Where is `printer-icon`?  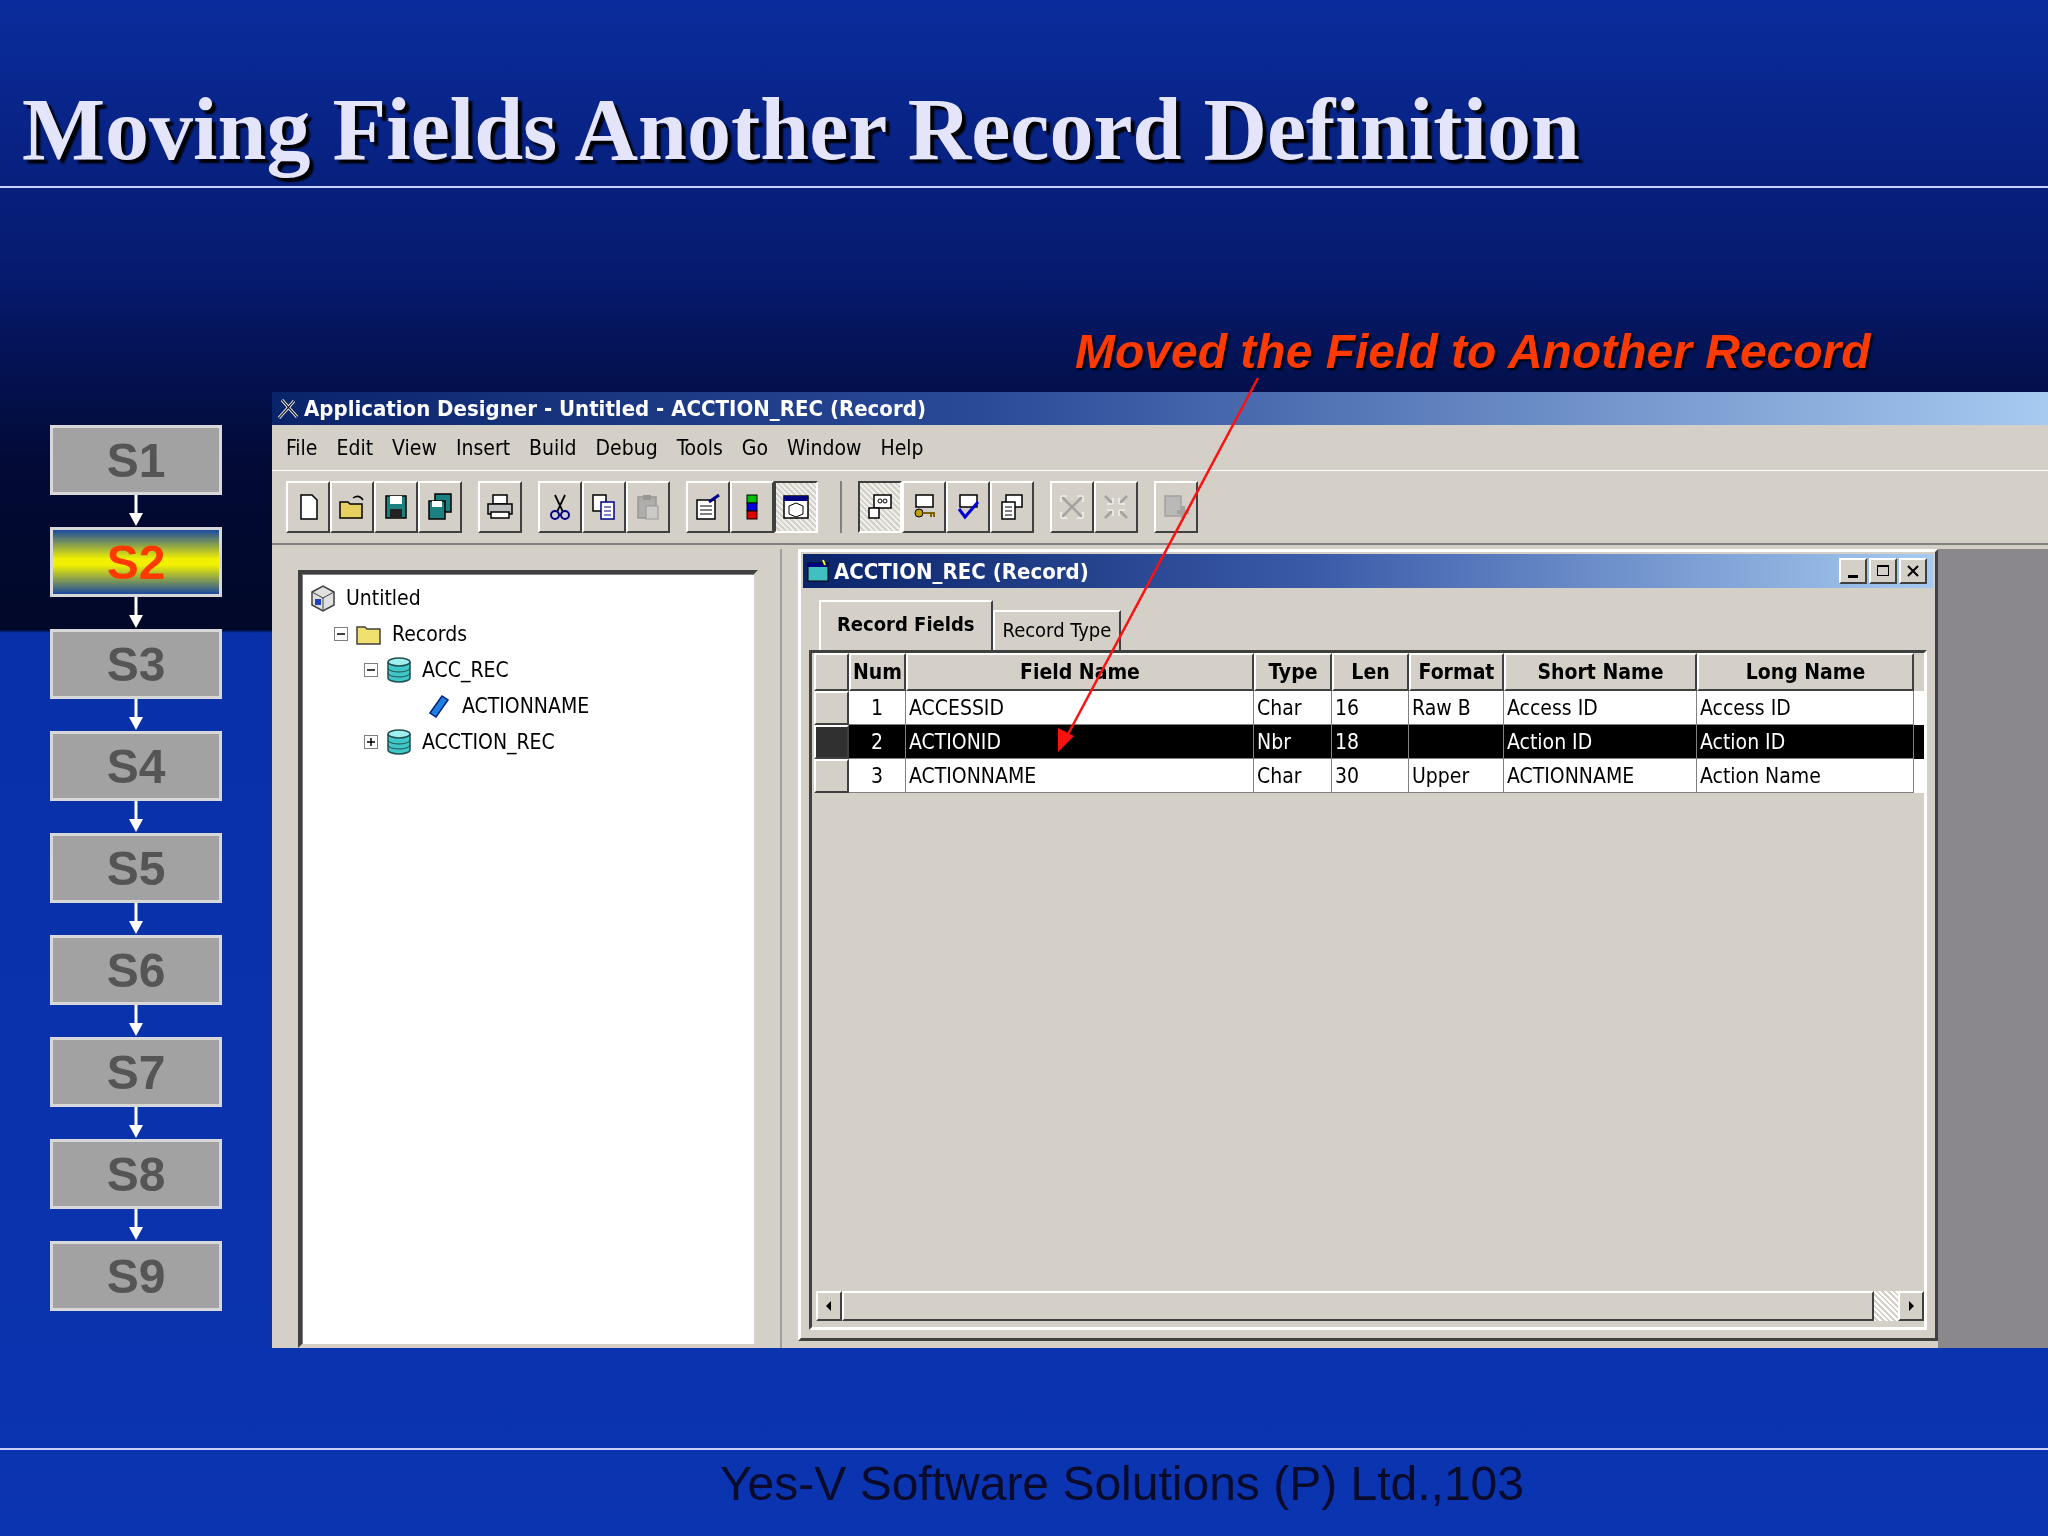 printer-icon is located at coordinates (500, 507).